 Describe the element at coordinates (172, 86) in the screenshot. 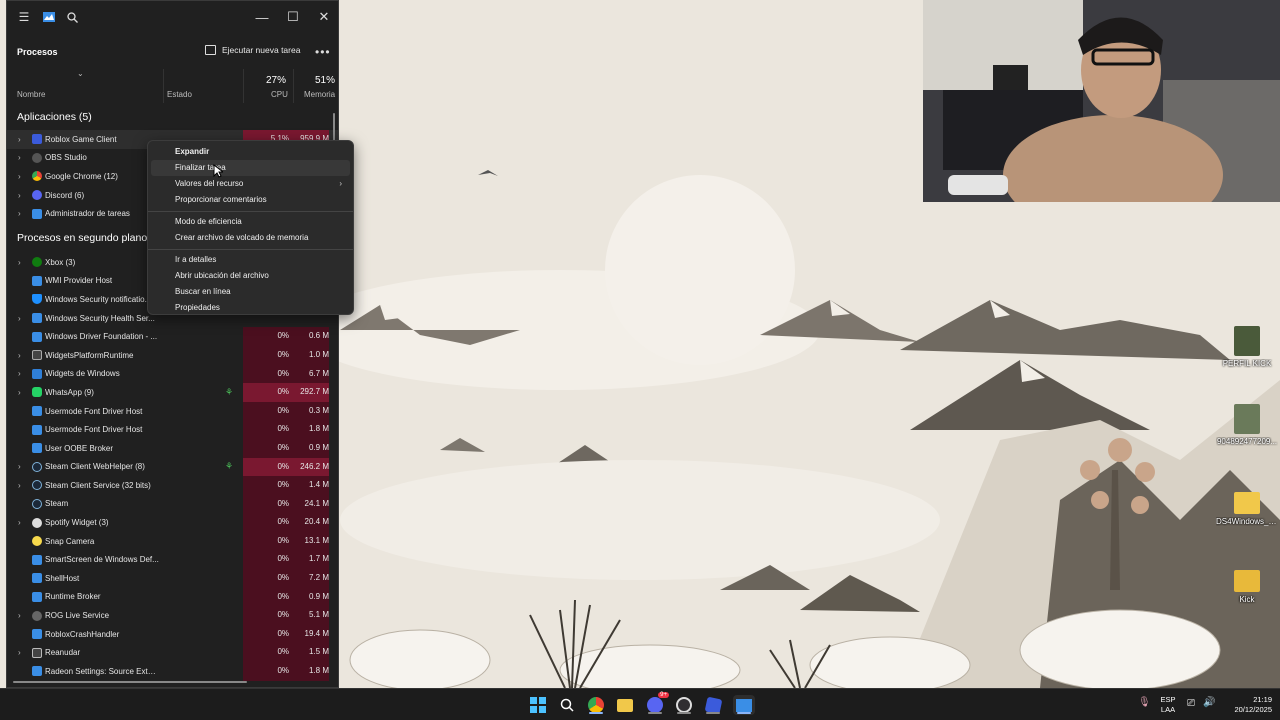

I see `column-header-row: ⌄ Nombre Estado 27% CPU 51% Memoria` at that location.